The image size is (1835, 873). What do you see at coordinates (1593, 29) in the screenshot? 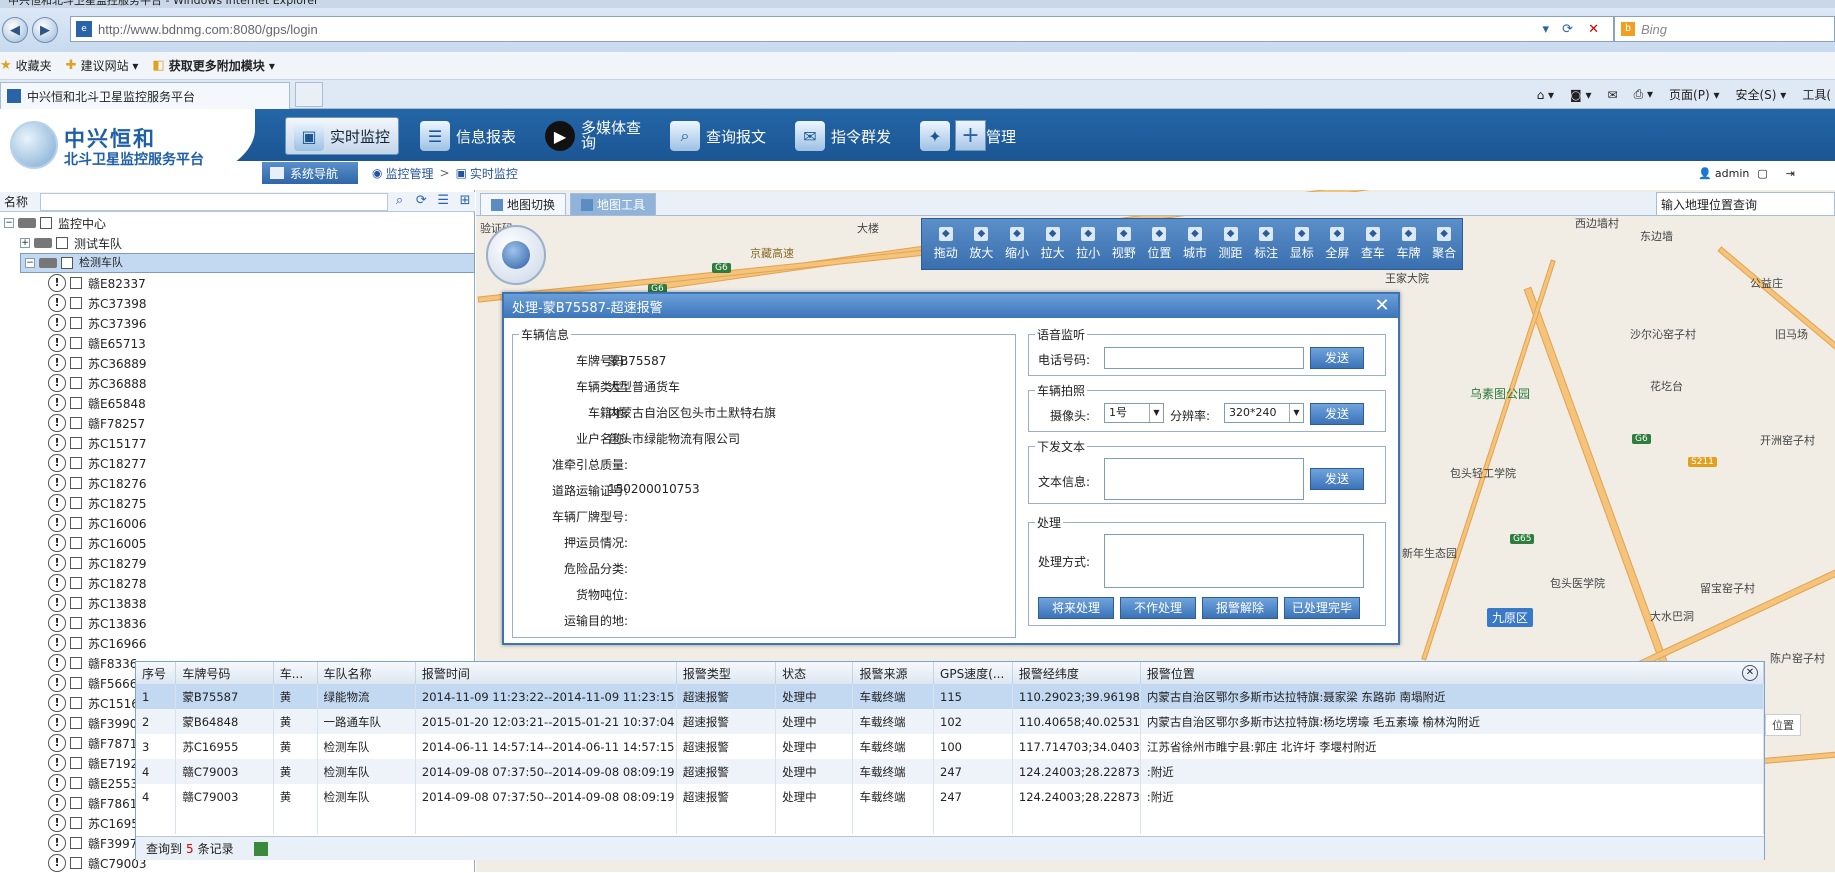
I see `stop-icon: ✕` at bounding box center [1593, 29].